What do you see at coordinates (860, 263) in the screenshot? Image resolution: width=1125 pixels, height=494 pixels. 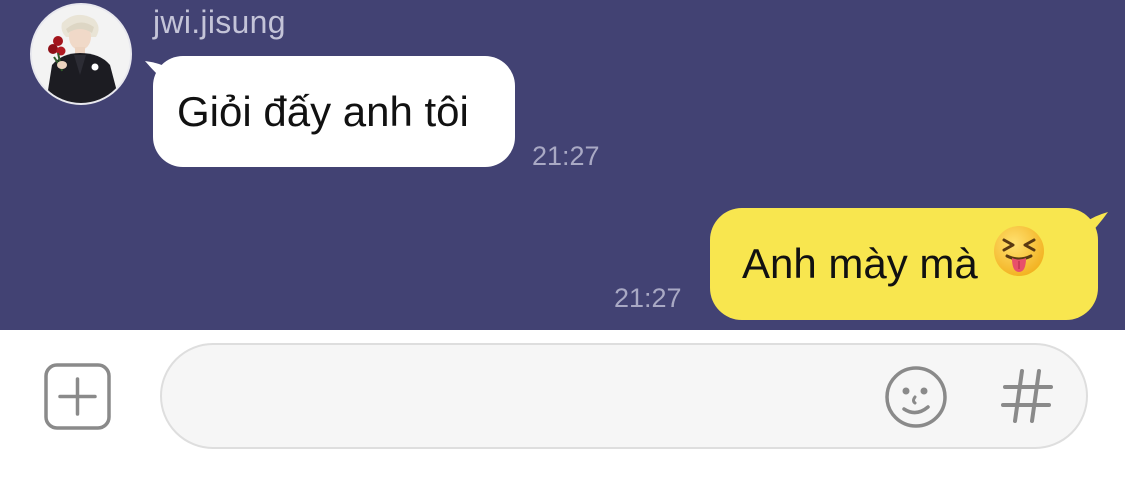 I see `outgoing-message-text: Anh mày mà` at bounding box center [860, 263].